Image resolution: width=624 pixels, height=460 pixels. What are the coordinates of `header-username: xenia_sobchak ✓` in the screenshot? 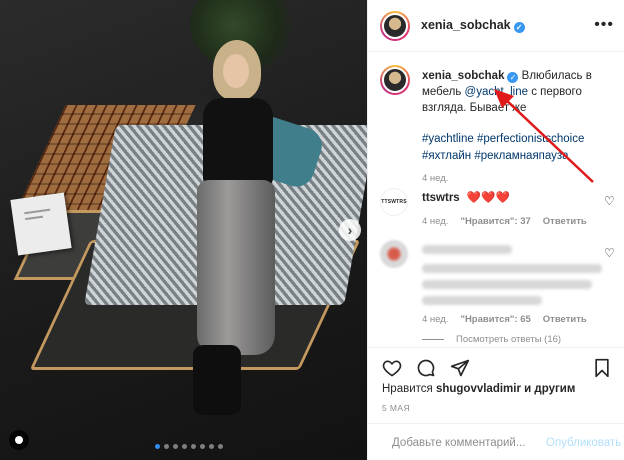 It's located at (473, 25).